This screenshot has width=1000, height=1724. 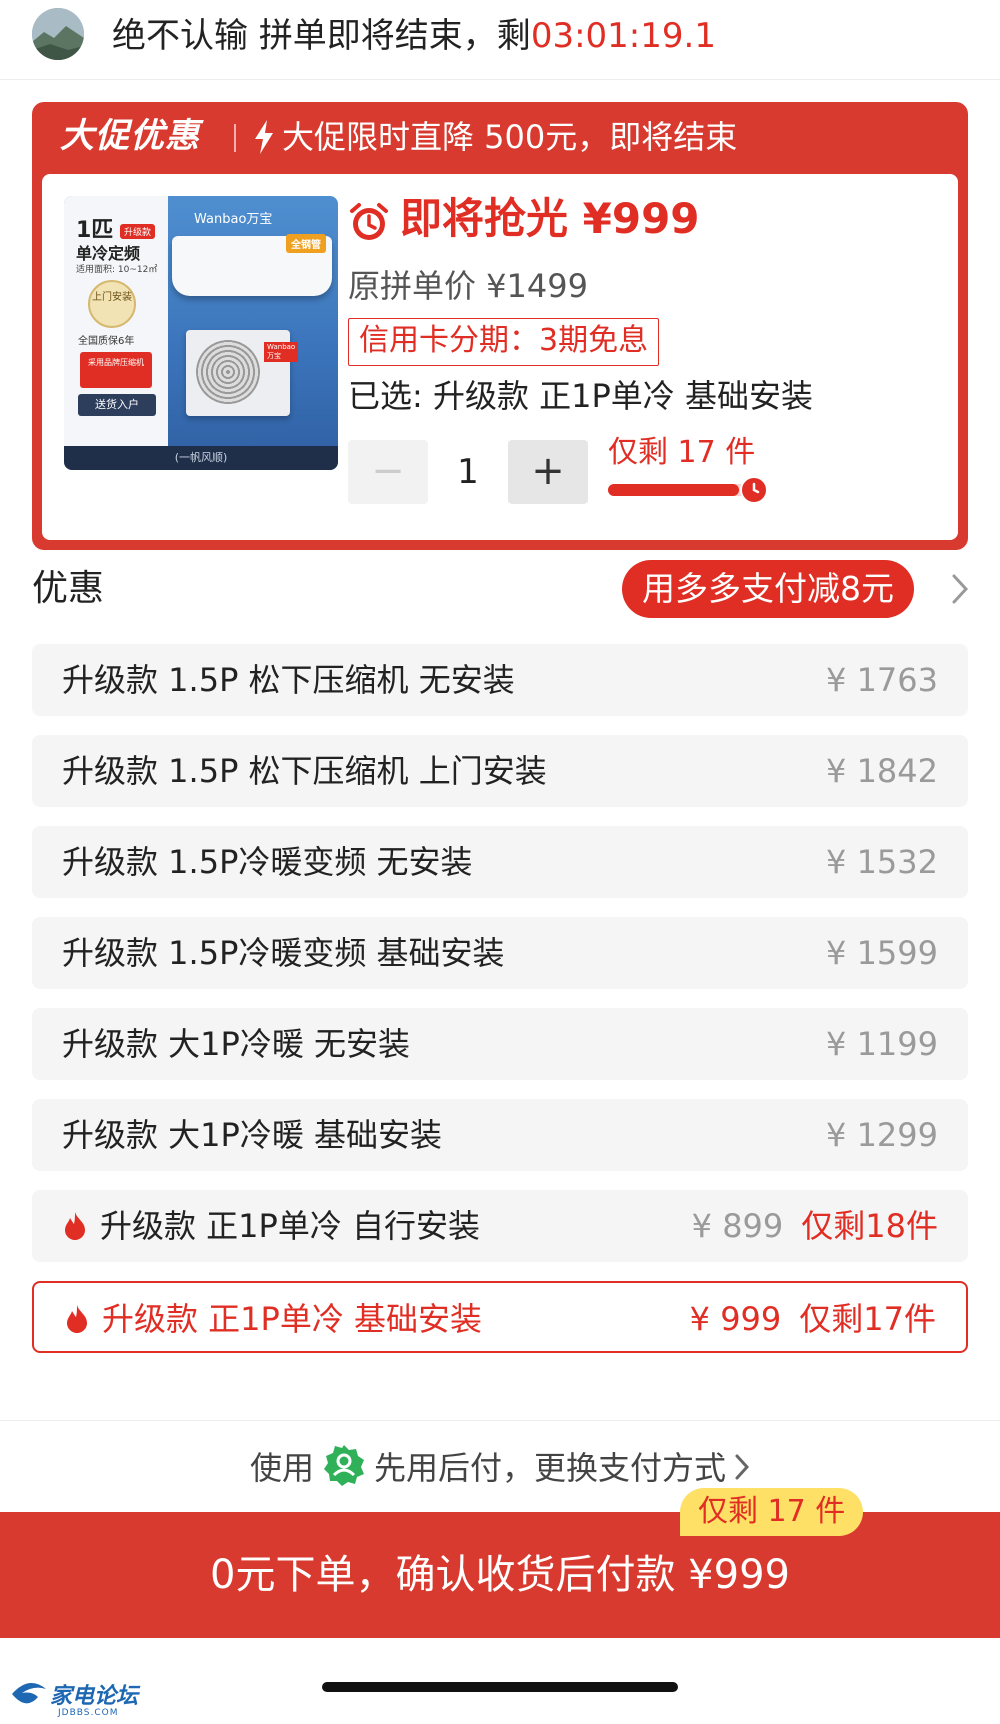 I want to click on variant-option-price-block: ¥ 1199, so click(x=882, y=1044).